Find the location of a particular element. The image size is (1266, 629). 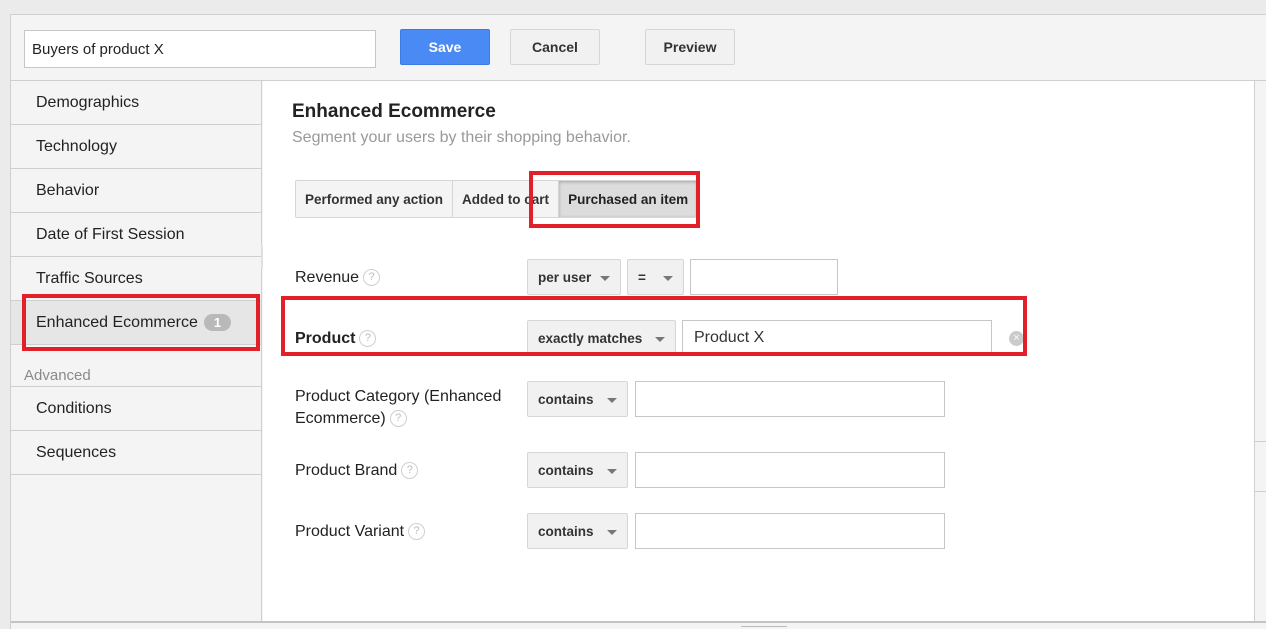

product-brand-value-input is located at coordinates (790, 470).